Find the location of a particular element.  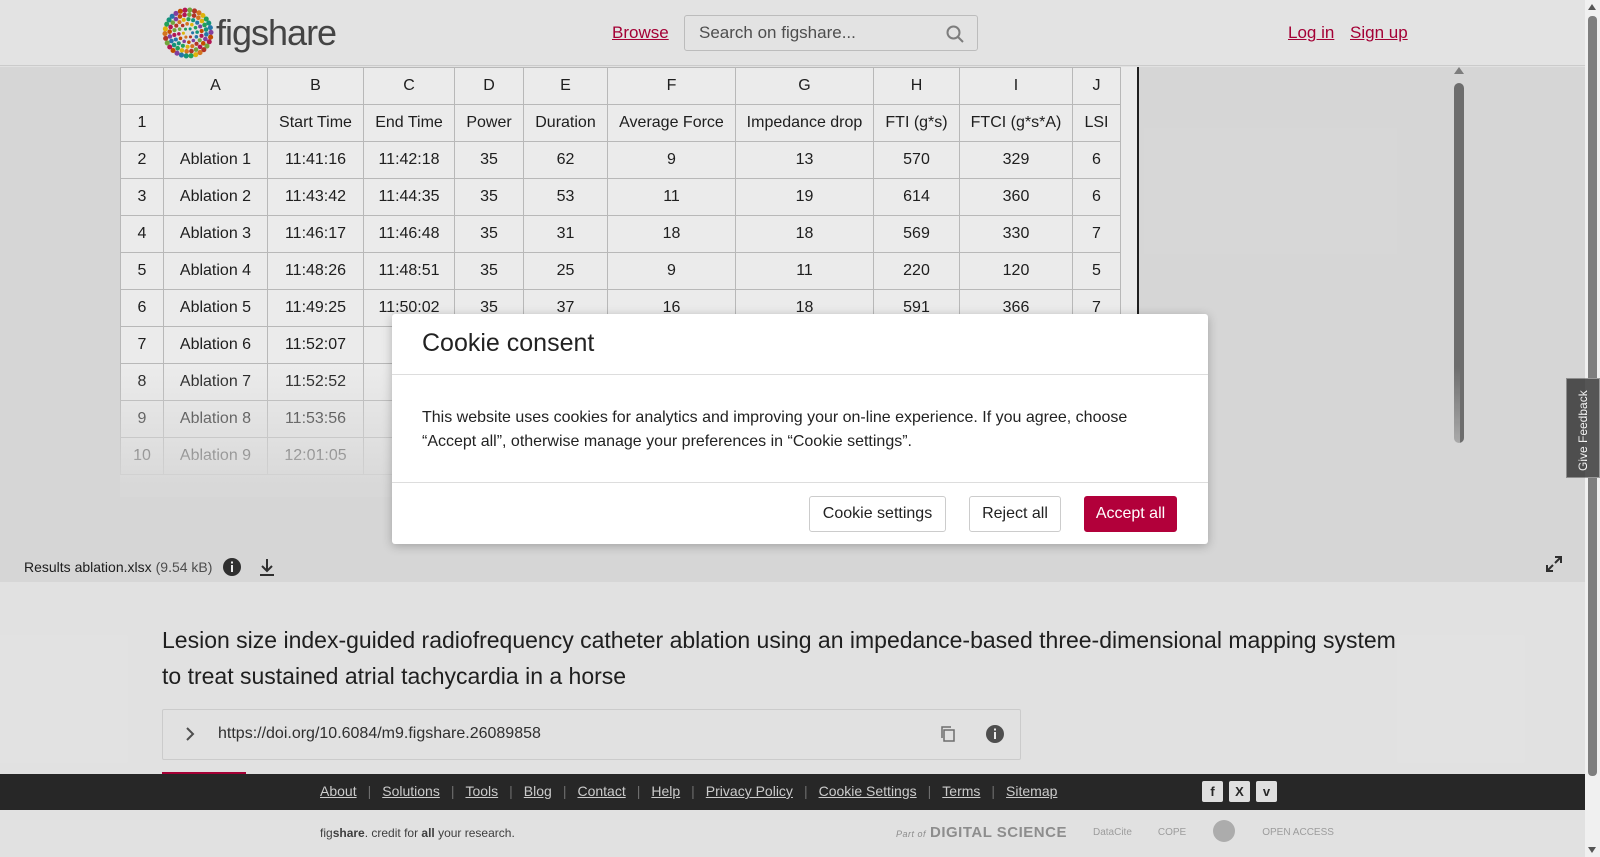

cookie-settings-button: Cookie settings is located at coordinates (877, 514).